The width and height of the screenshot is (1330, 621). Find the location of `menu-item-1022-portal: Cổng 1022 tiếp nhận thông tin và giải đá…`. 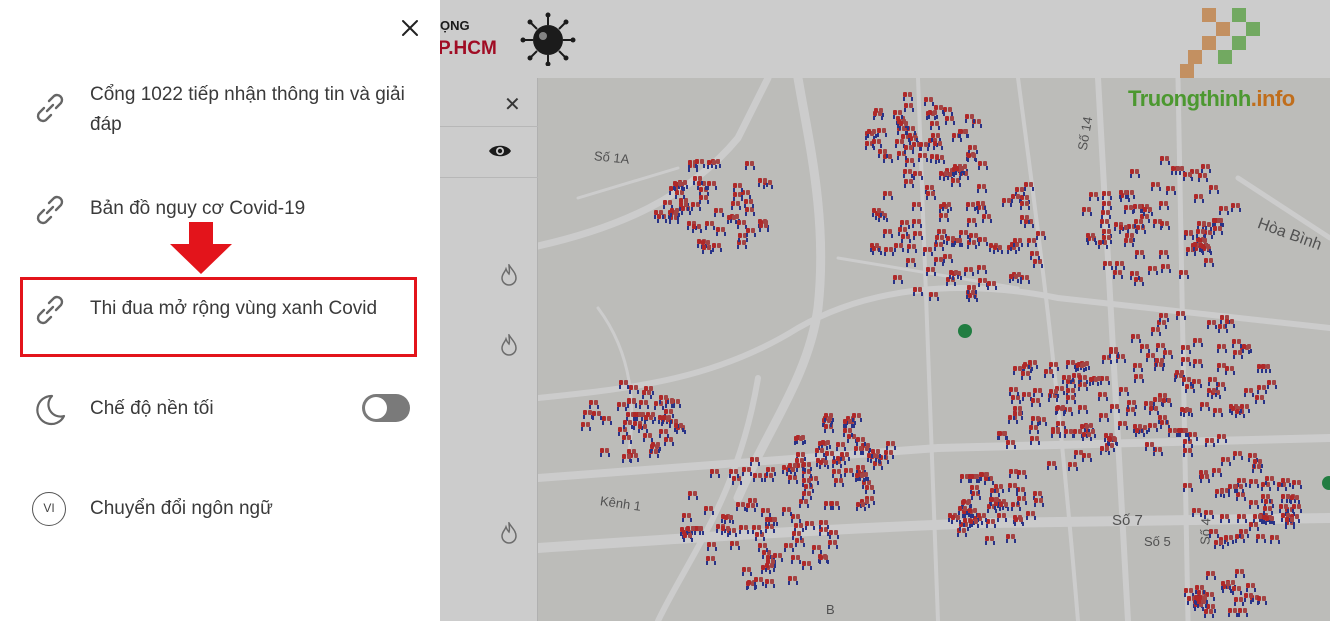

menu-item-1022-portal: Cổng 1022 tiếp nhận thông tin và giải đá… is located at coordinates (225, 112).